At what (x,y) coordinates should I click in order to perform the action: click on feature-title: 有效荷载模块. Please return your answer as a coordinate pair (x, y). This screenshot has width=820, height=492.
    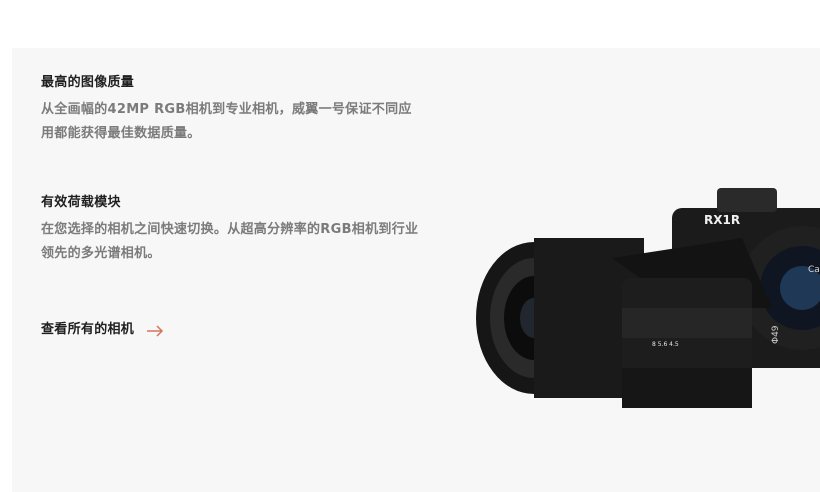
    Looking at the image, I should click on (81, 202).